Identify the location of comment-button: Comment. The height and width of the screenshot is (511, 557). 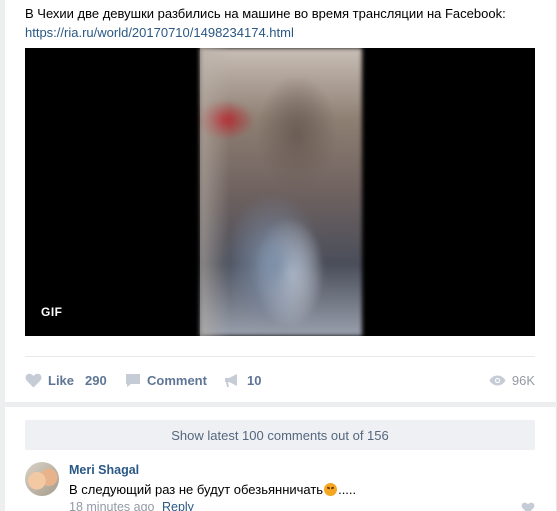
(171, 380).